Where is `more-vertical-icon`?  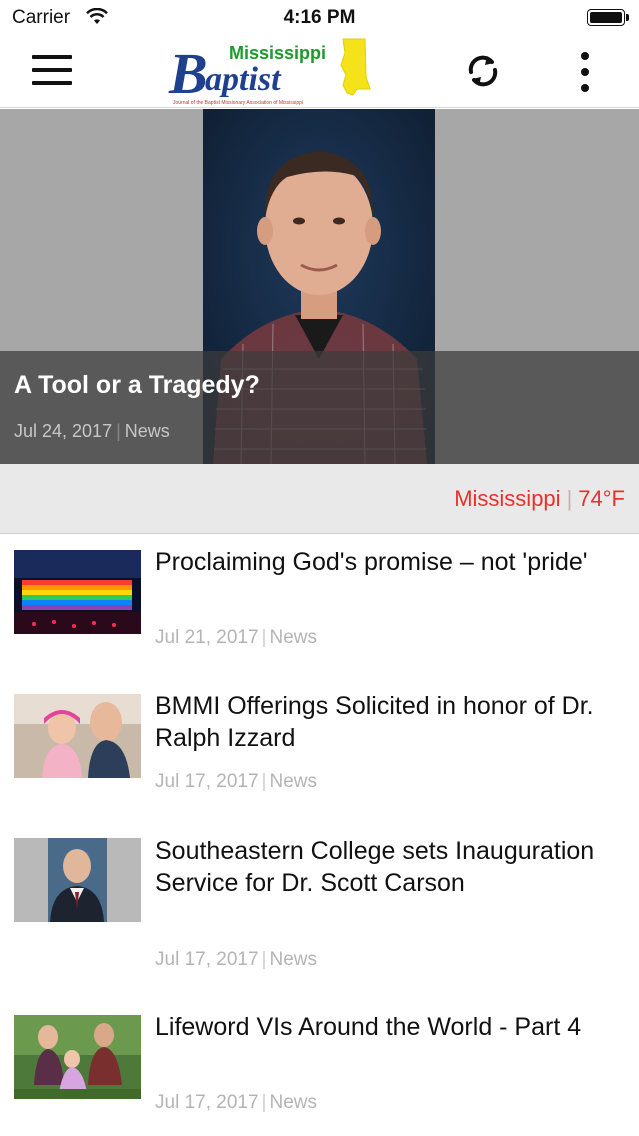
more-vertical-icon is located at coordinates (585, 72).